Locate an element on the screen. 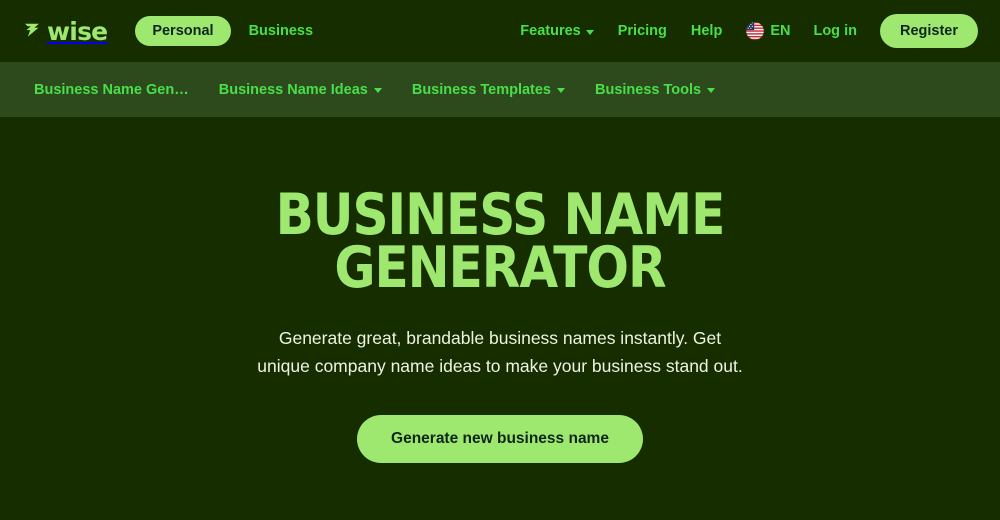 This screenshot has height=520, width=1000. subnav-item-business-templates: Business Templates is located at coordinates (488, 90).